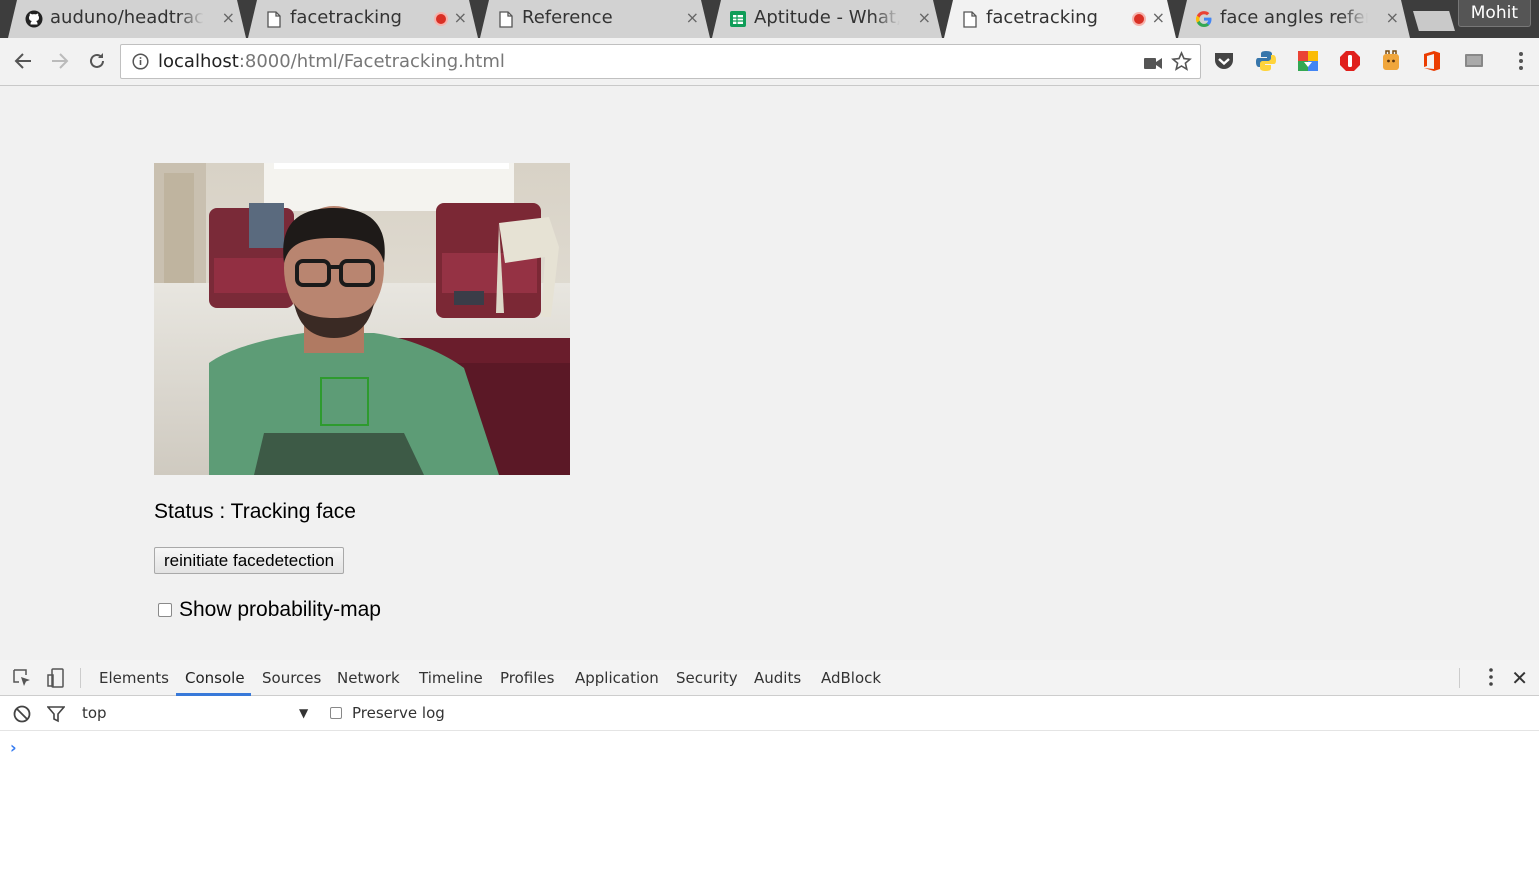 This screenshot has width=1539, height=870. What do you see at coordinates (34, 19) in the screenshot?
I see `github-icon` at bounding box center [34, 19].